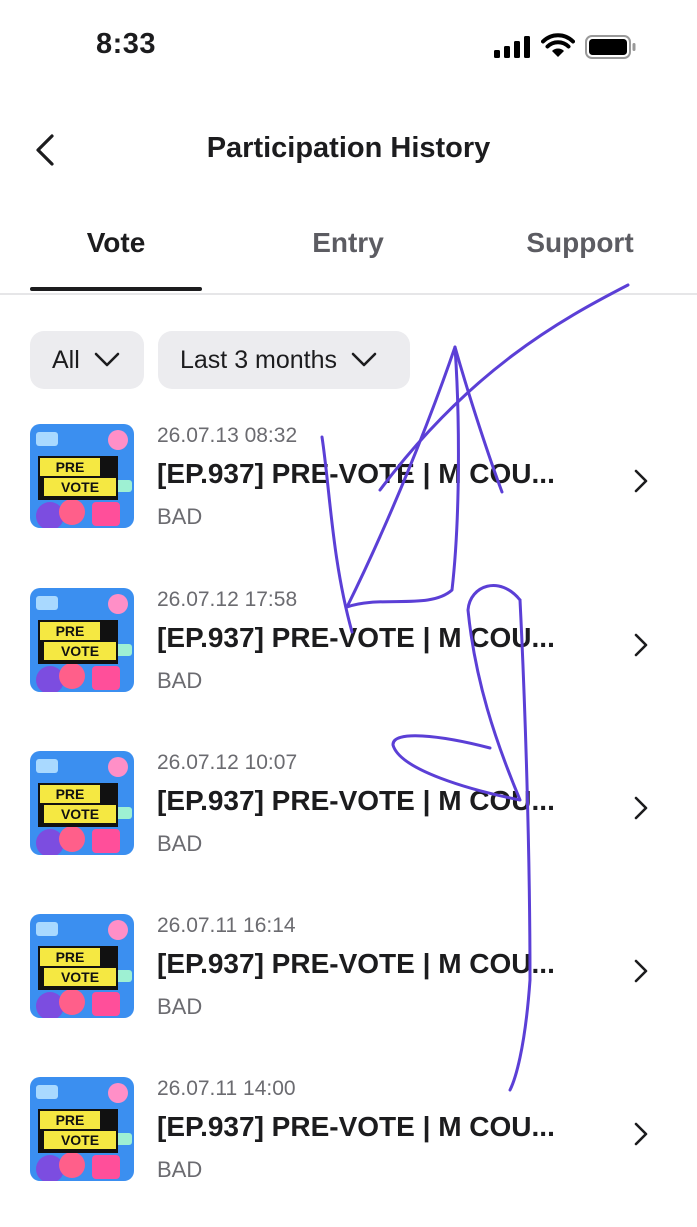 The height and width of the screenshot is (1227, 697). I want to click on status-bar: 8:33, so click(348, 45).